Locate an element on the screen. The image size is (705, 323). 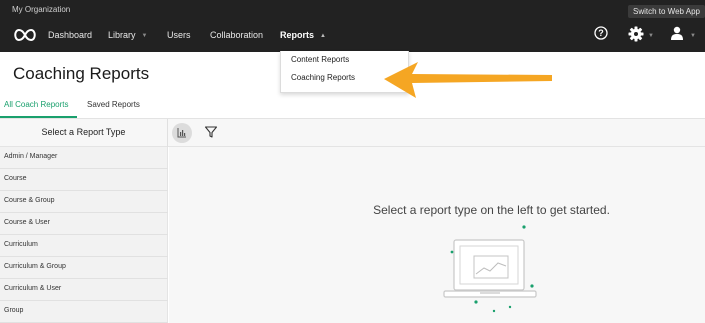
annotation-arrow-icon is located at coordinates (468, 80).